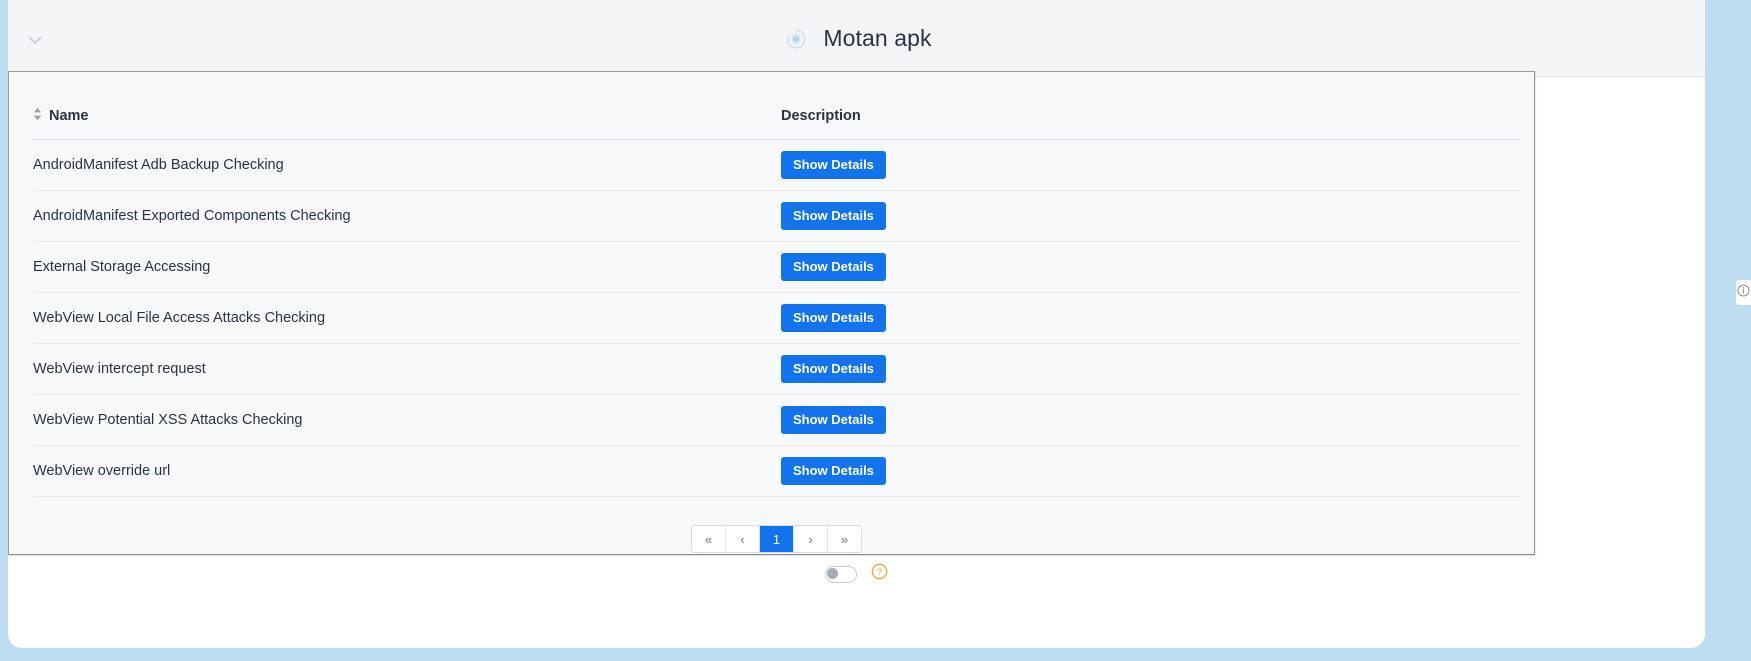 Image resolution: width=1751 pixels, height=661 pixels. I want to click on pagination-wrap: « ‹ 1 › », so click(776, 539).